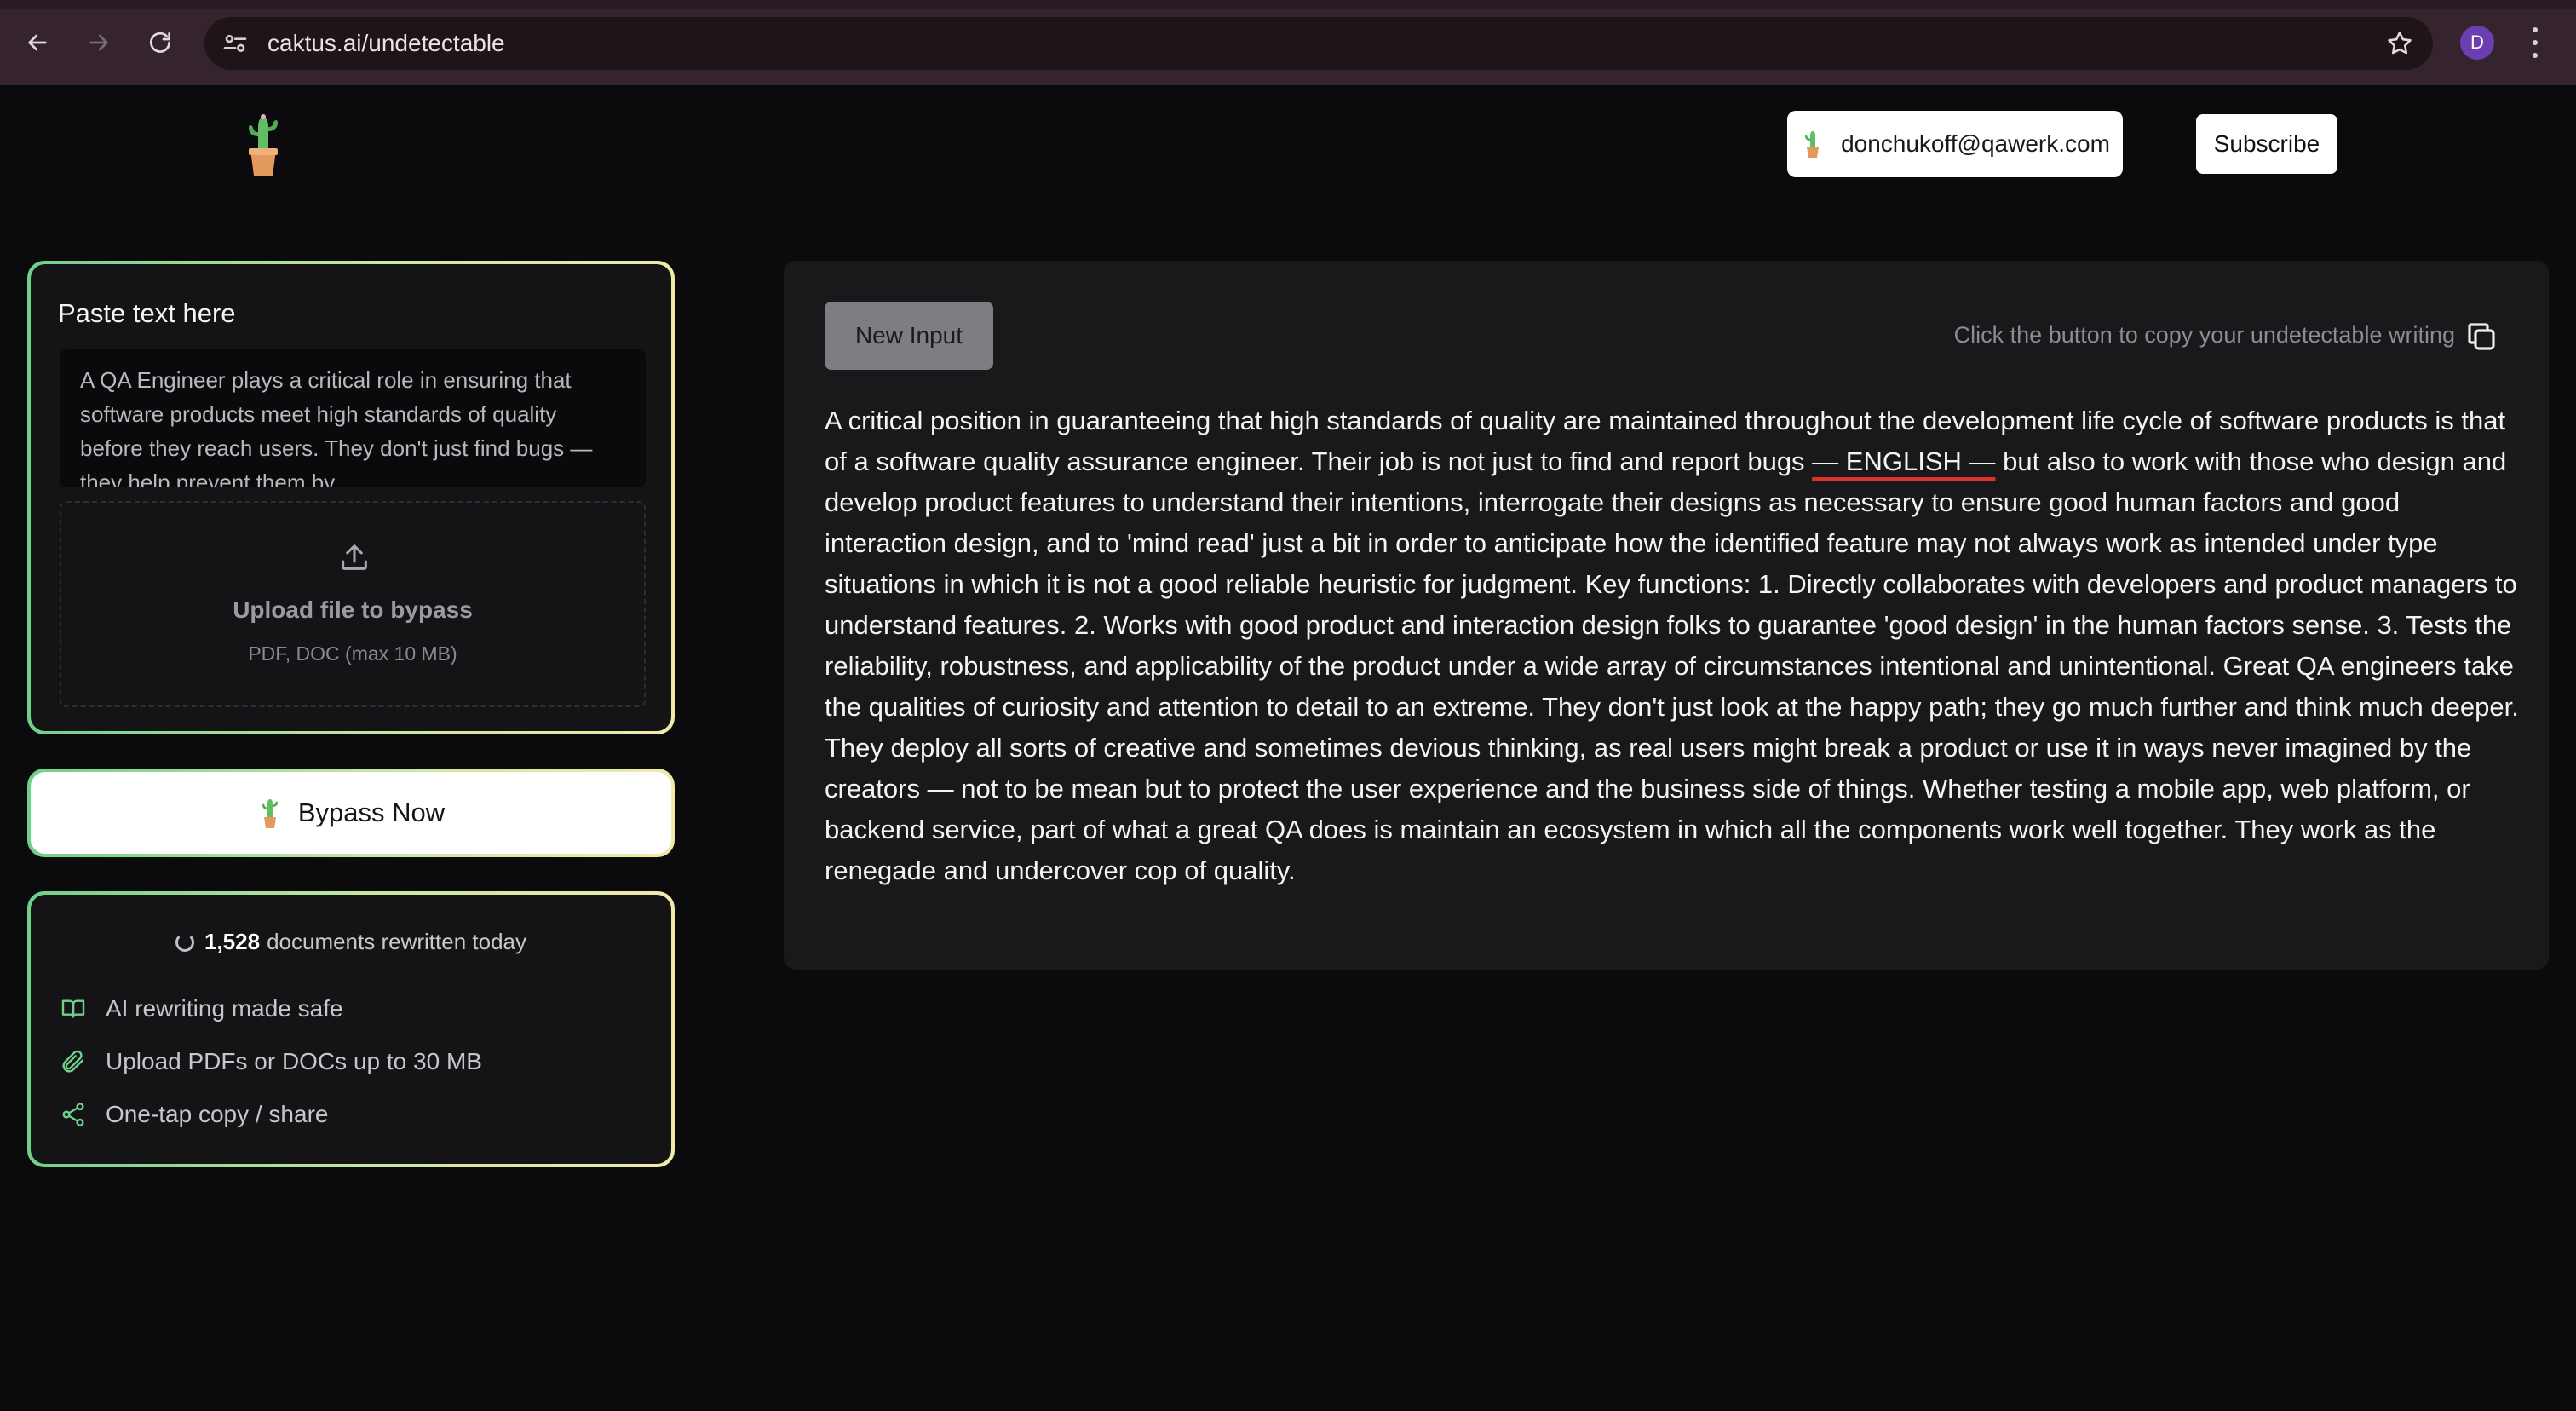 This screenshot has height=1411, width=2576. I want to click on tab-strip, so click(1288, 4).